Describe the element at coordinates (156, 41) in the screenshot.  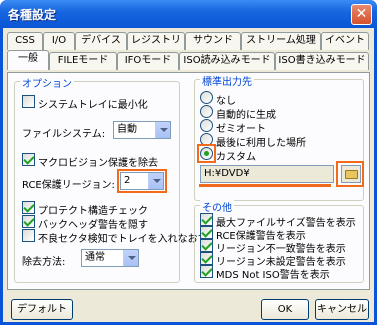
I see `tab-registry: レジストリ` at that location.